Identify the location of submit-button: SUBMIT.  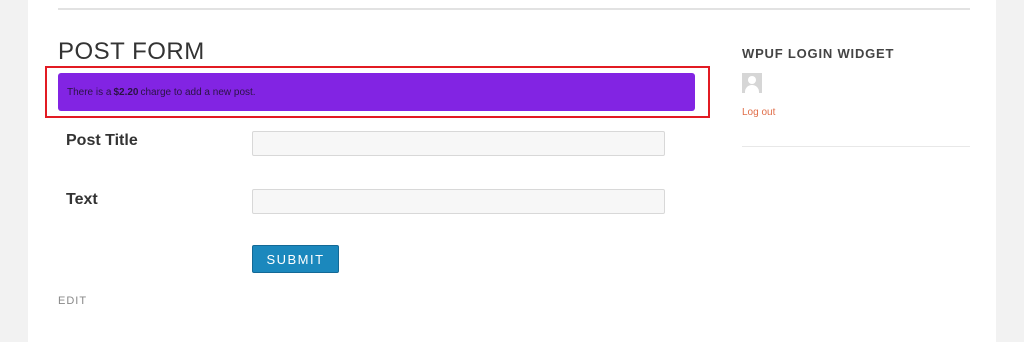
(295, 259).